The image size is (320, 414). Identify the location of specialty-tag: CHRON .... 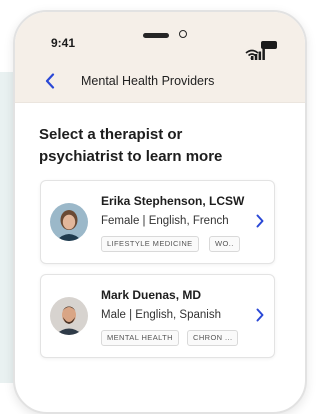
(213, 338).